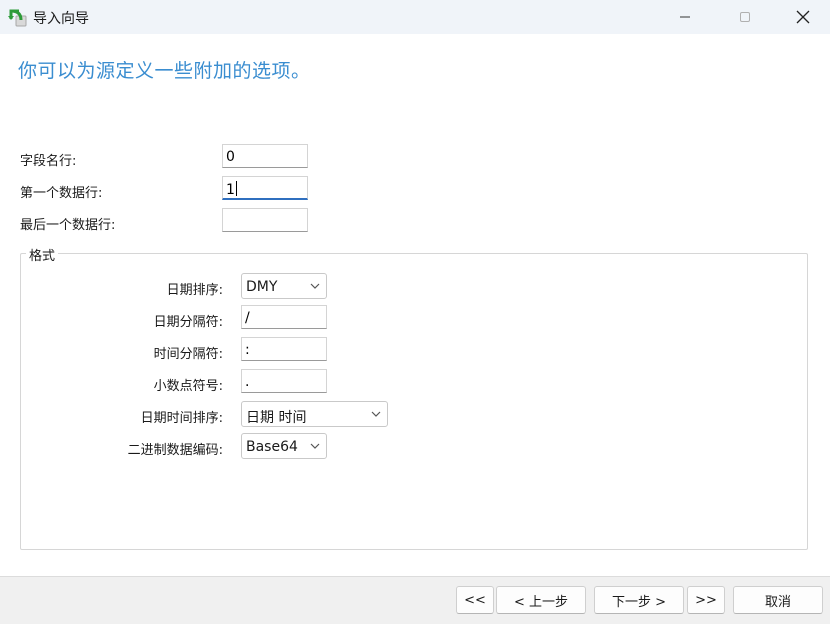 Image resolution: width=830 pixels, height=624 pixels. Describe the element at coordinates (284, 349) in the screenshot. I see `time-delimiter-input: :` at that location.